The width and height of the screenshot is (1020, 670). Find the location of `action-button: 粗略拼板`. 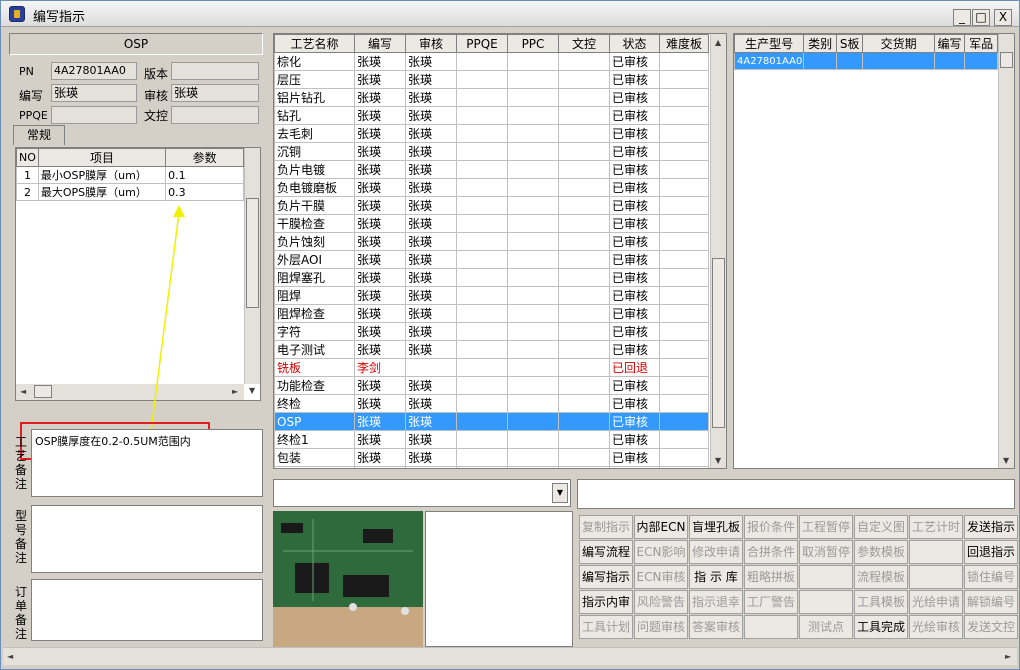

action-button: 粗略拼板 is located at coordinates (771, 577).